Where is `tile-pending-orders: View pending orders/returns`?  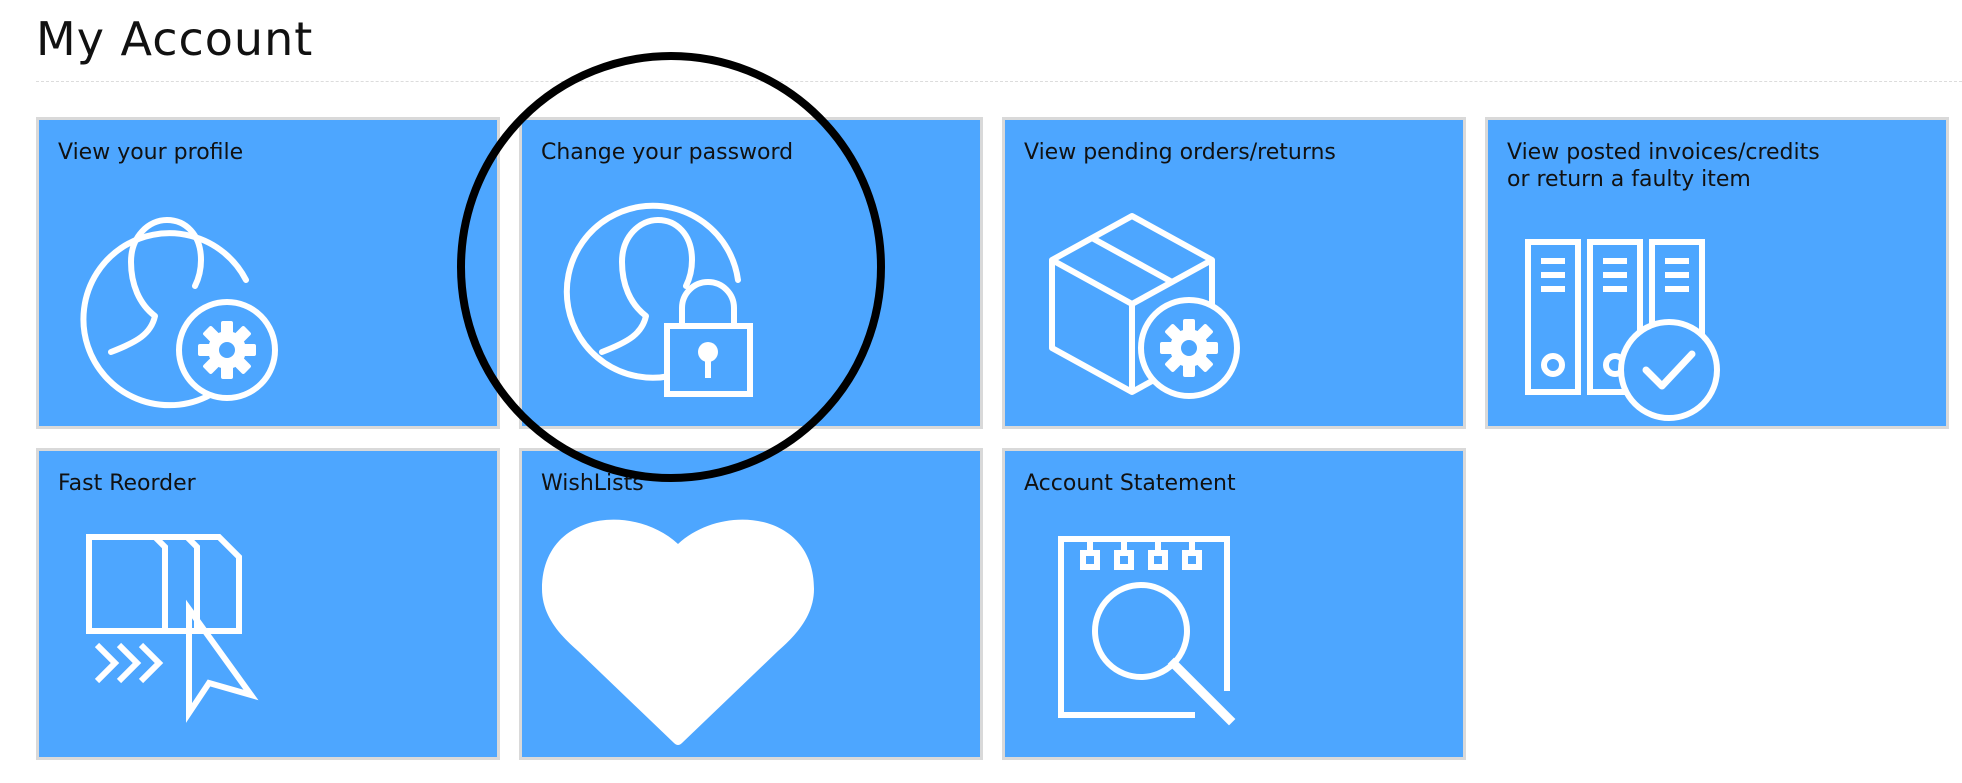 tile-pending-orders: View pending orders/returns is located at coordinates (1234, 273).